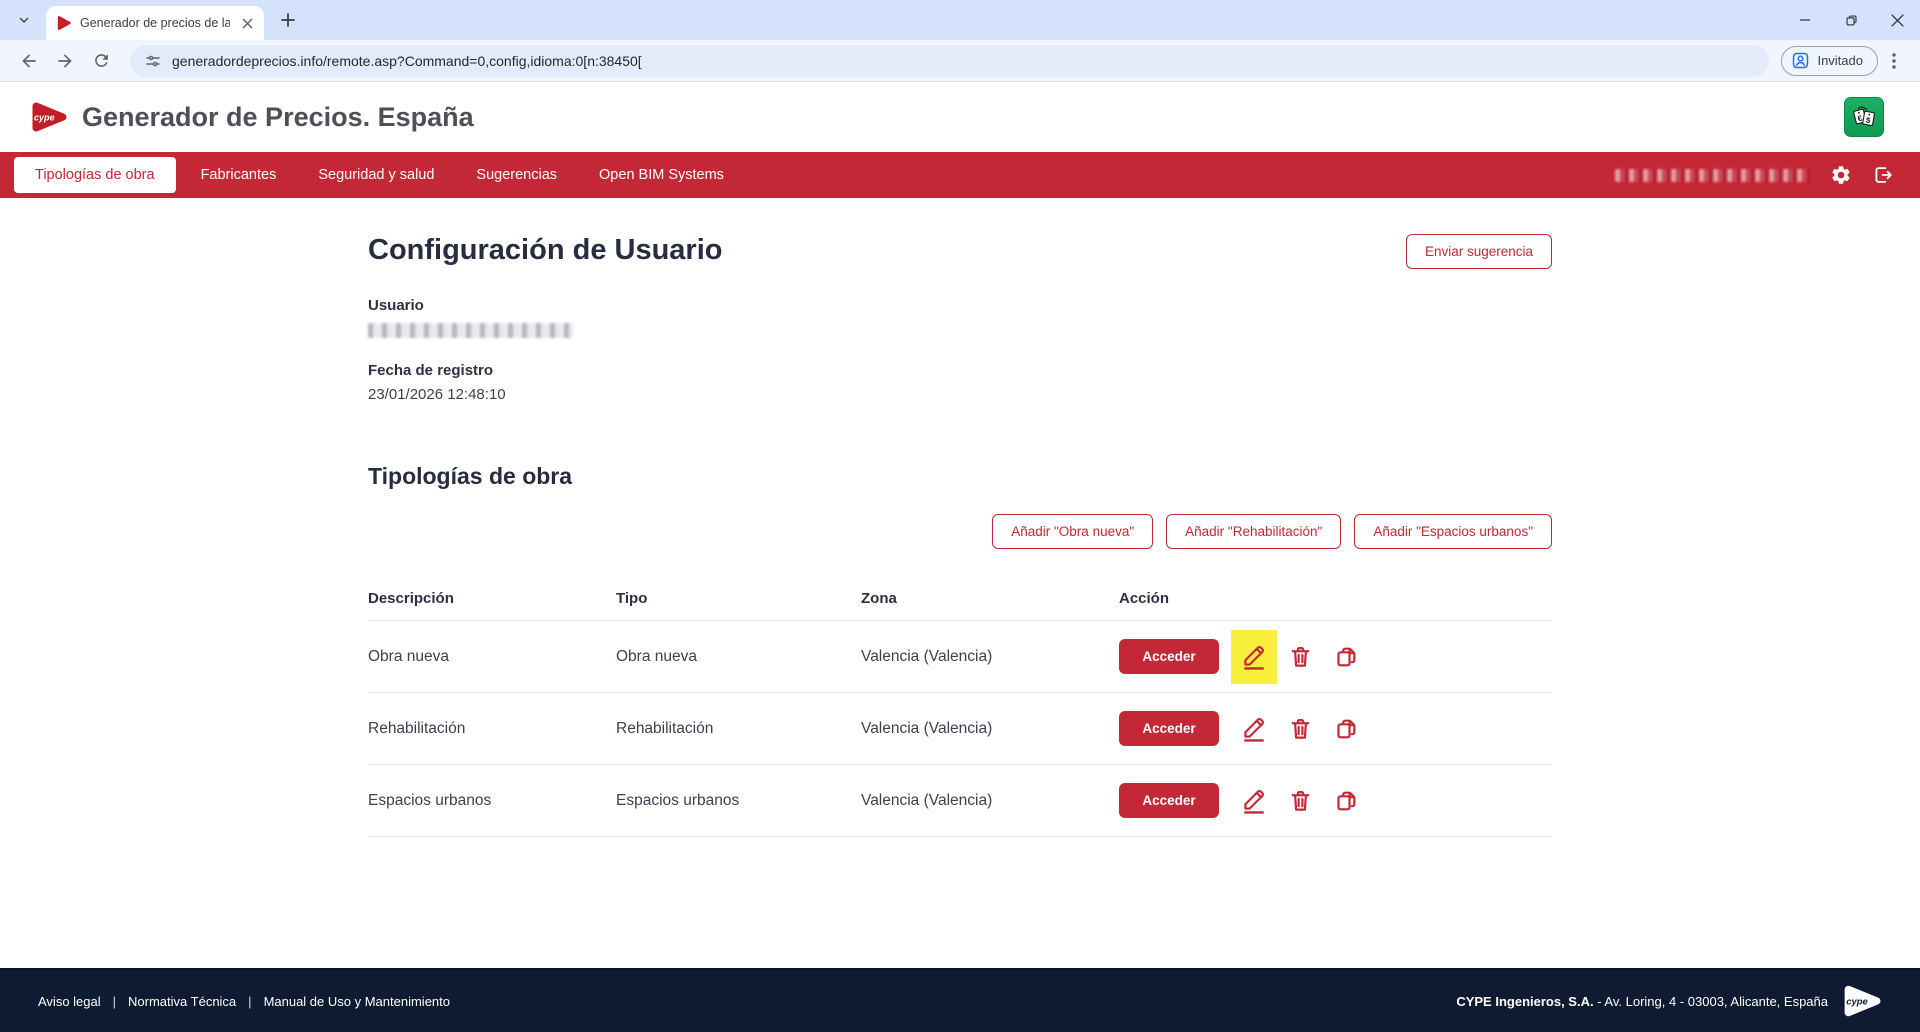  What do you see at coordinates (665, 728) in the screenshot?
I see `row-tipo: Rehabilitación` at bounding box center [665, 728].